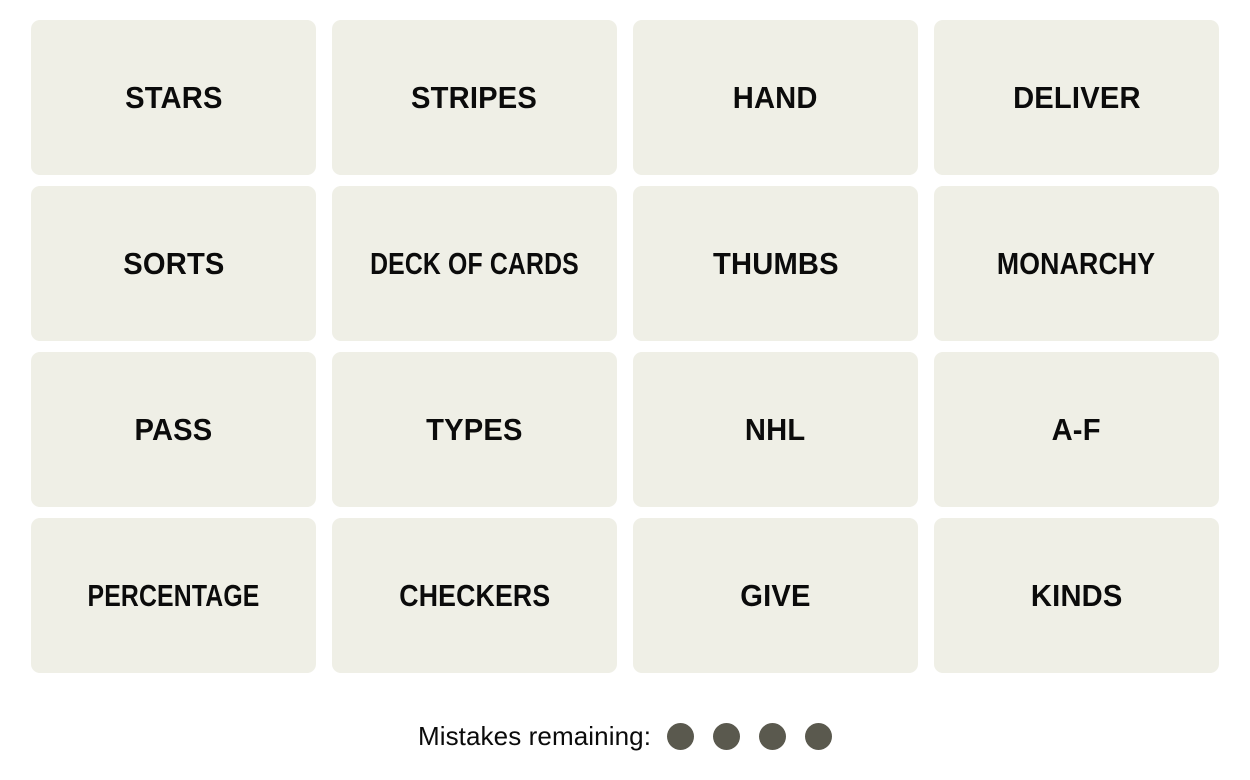  I want to click on word-tile-label: KINDS, so click(1076, 595).